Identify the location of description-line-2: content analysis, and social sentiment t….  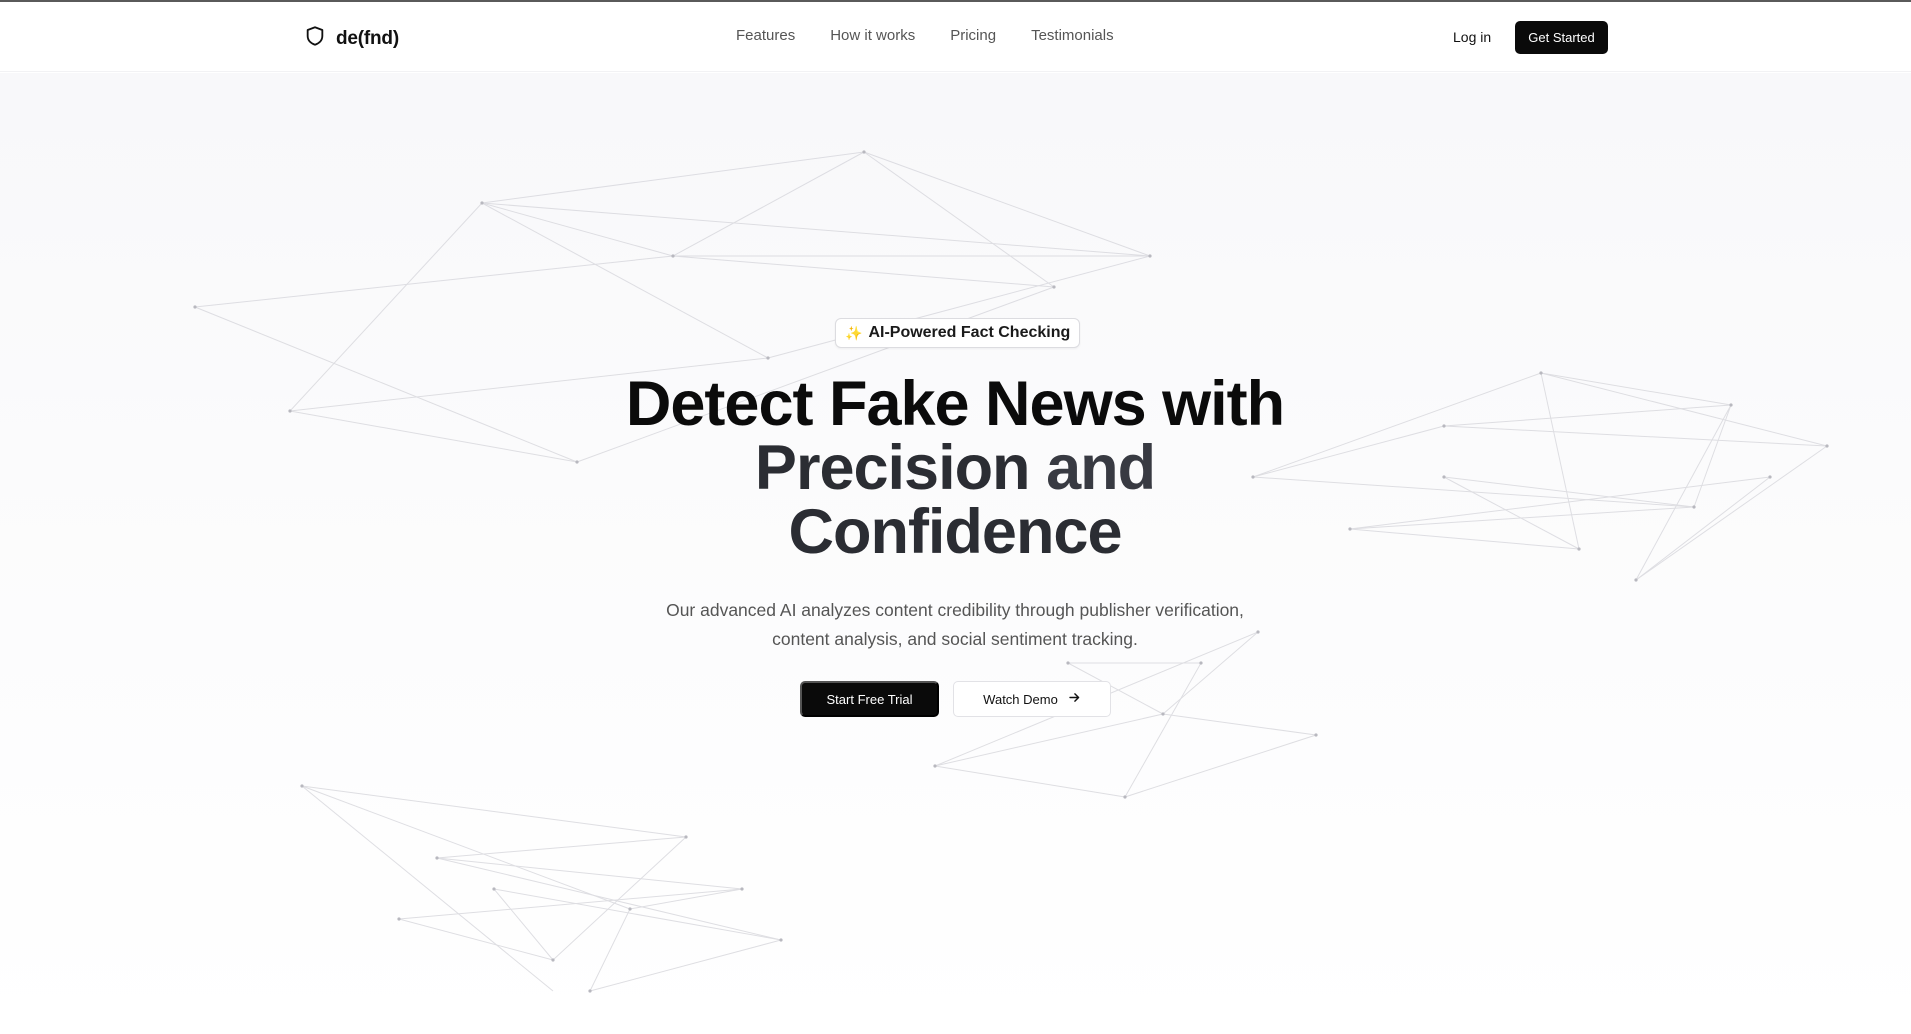
(955, 639).